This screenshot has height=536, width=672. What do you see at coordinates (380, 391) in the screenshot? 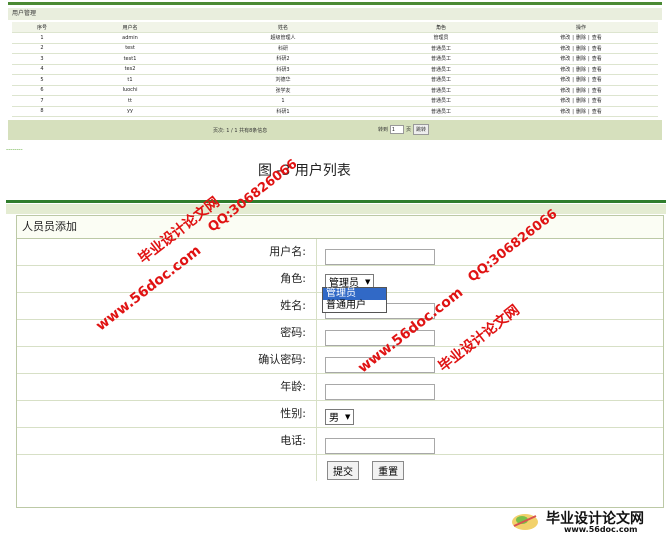
I see `age-input` at bounding box center [380, 391].